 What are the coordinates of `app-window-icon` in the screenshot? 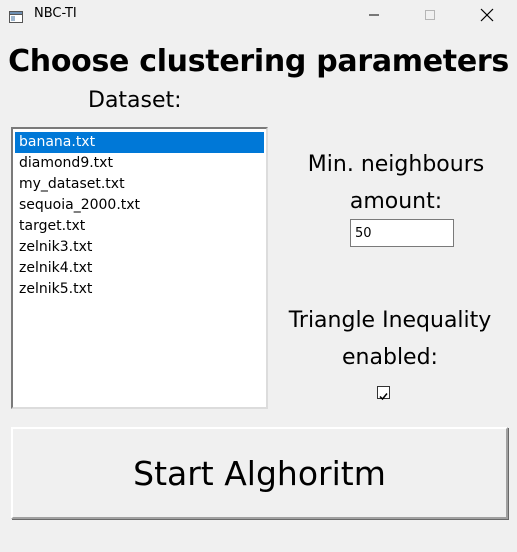 It's located at (16, 15).